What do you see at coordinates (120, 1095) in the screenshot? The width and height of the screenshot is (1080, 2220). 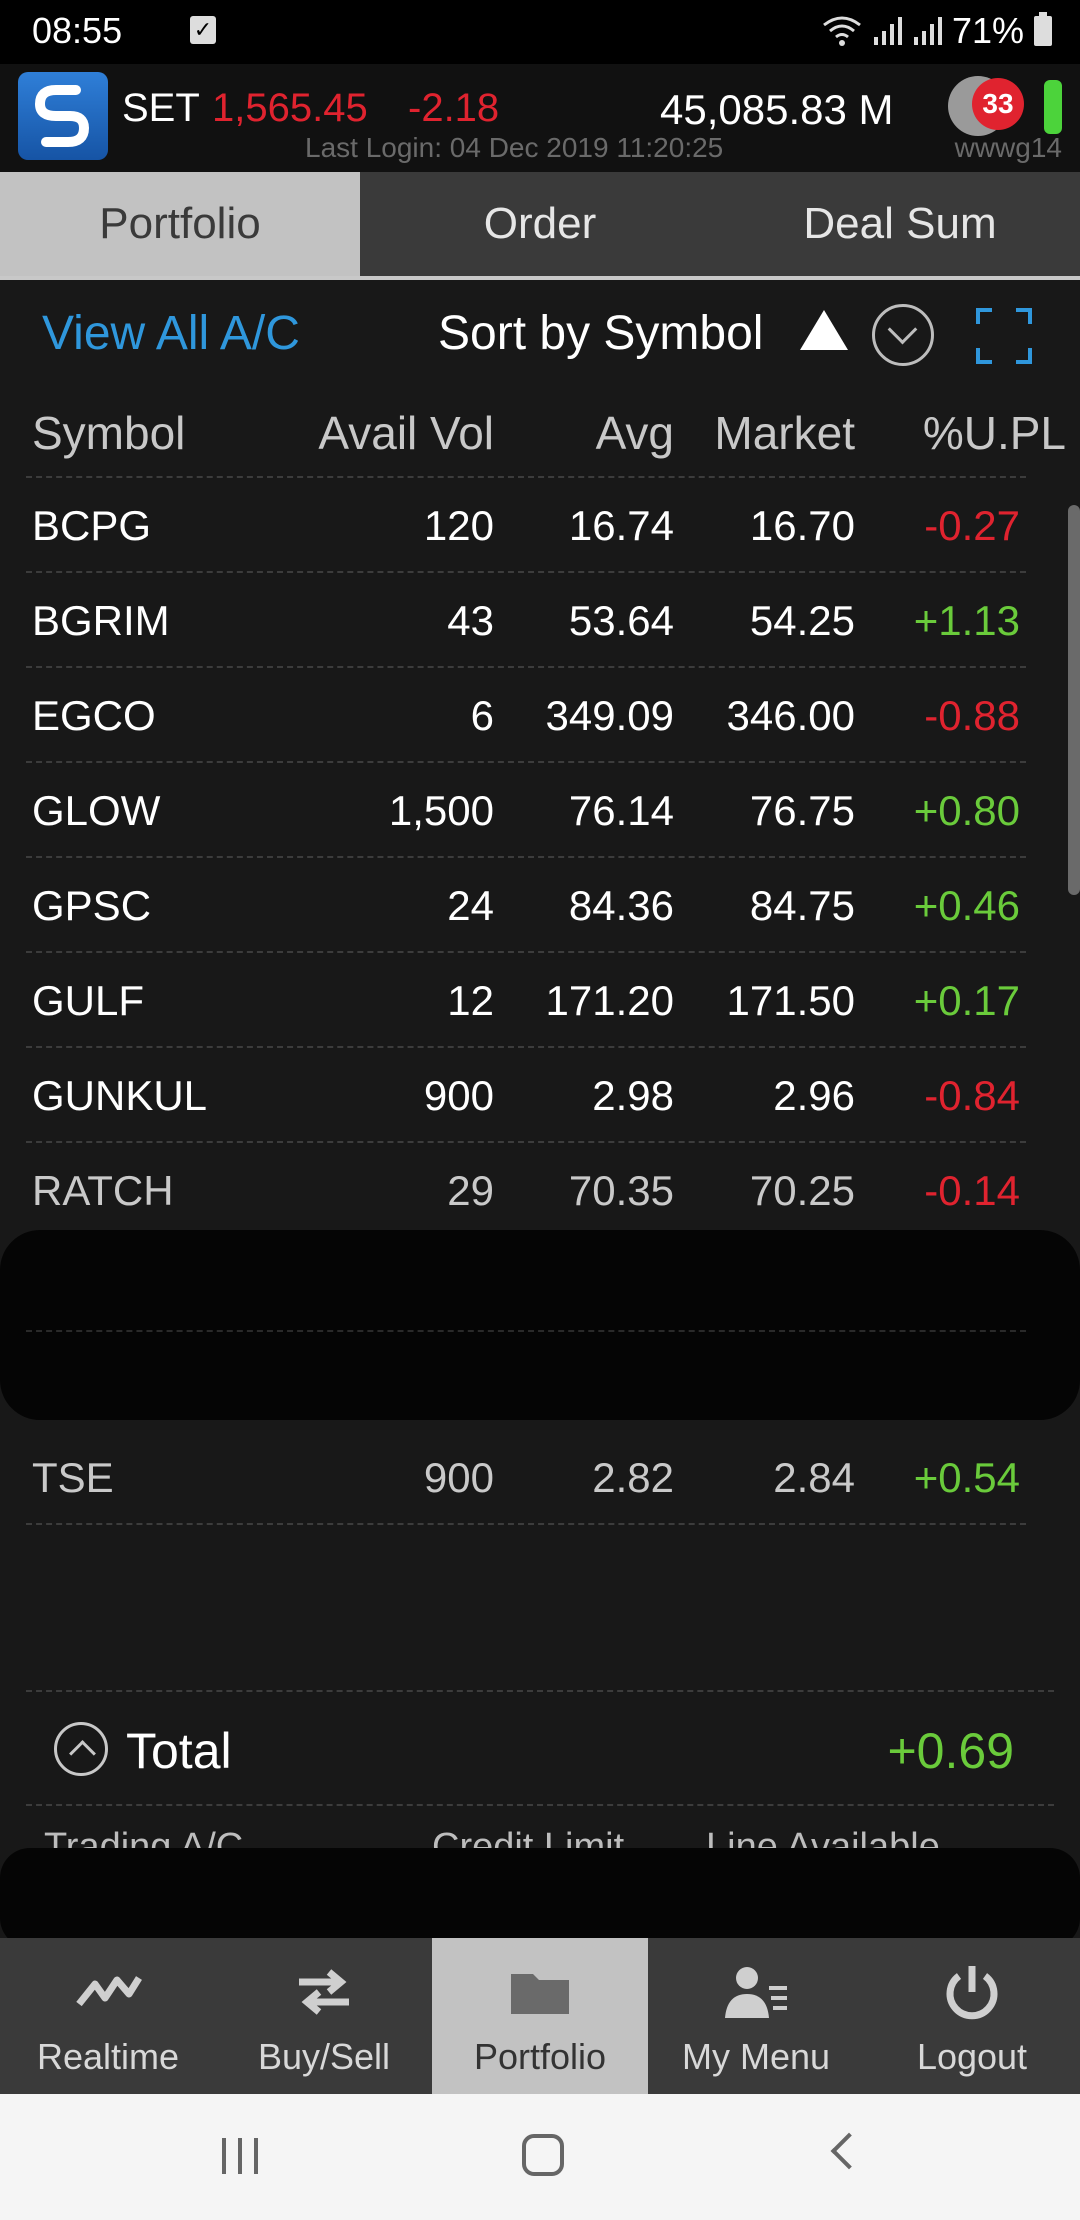 I see `row-symbol: GUNKUL` at bounding box center [120, 1095].